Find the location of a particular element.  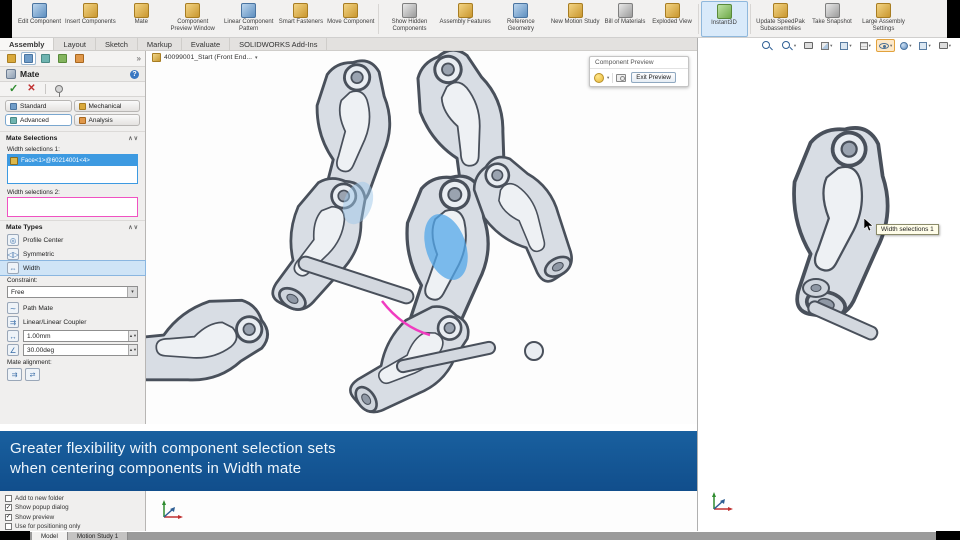

ribbon-button-mate: Mate is located at coordinates (141, 19).